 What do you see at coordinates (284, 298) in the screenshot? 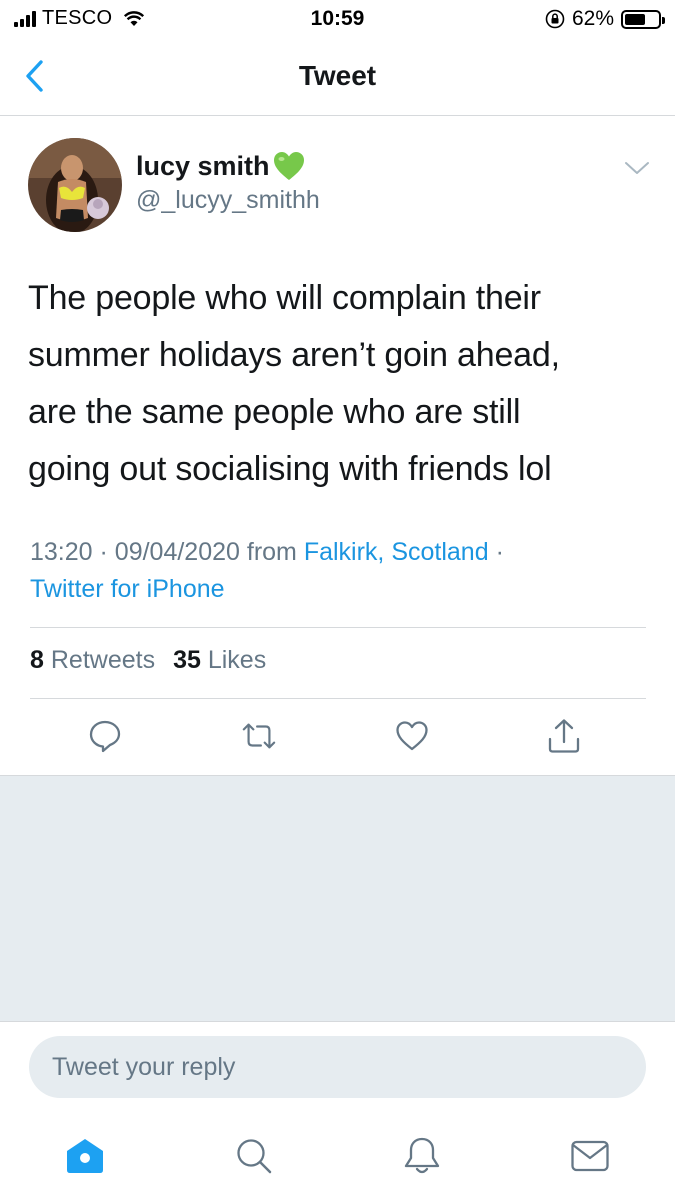
I see `tweet-text-line: The people who will complain their` at bounding box center [284, 298].